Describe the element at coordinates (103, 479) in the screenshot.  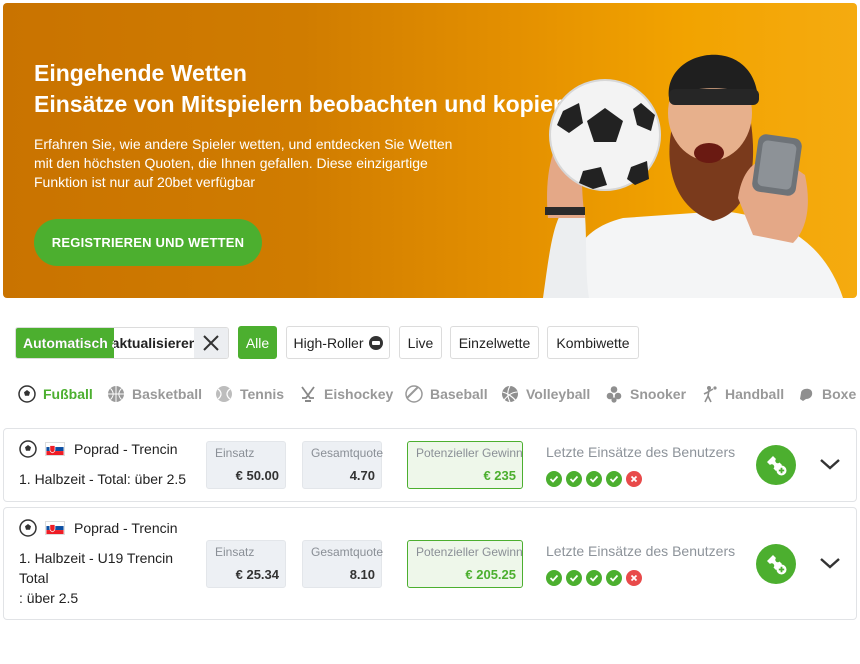
I see `bet-market: 1. Halbzeit - Total: über 2.5` at that location.